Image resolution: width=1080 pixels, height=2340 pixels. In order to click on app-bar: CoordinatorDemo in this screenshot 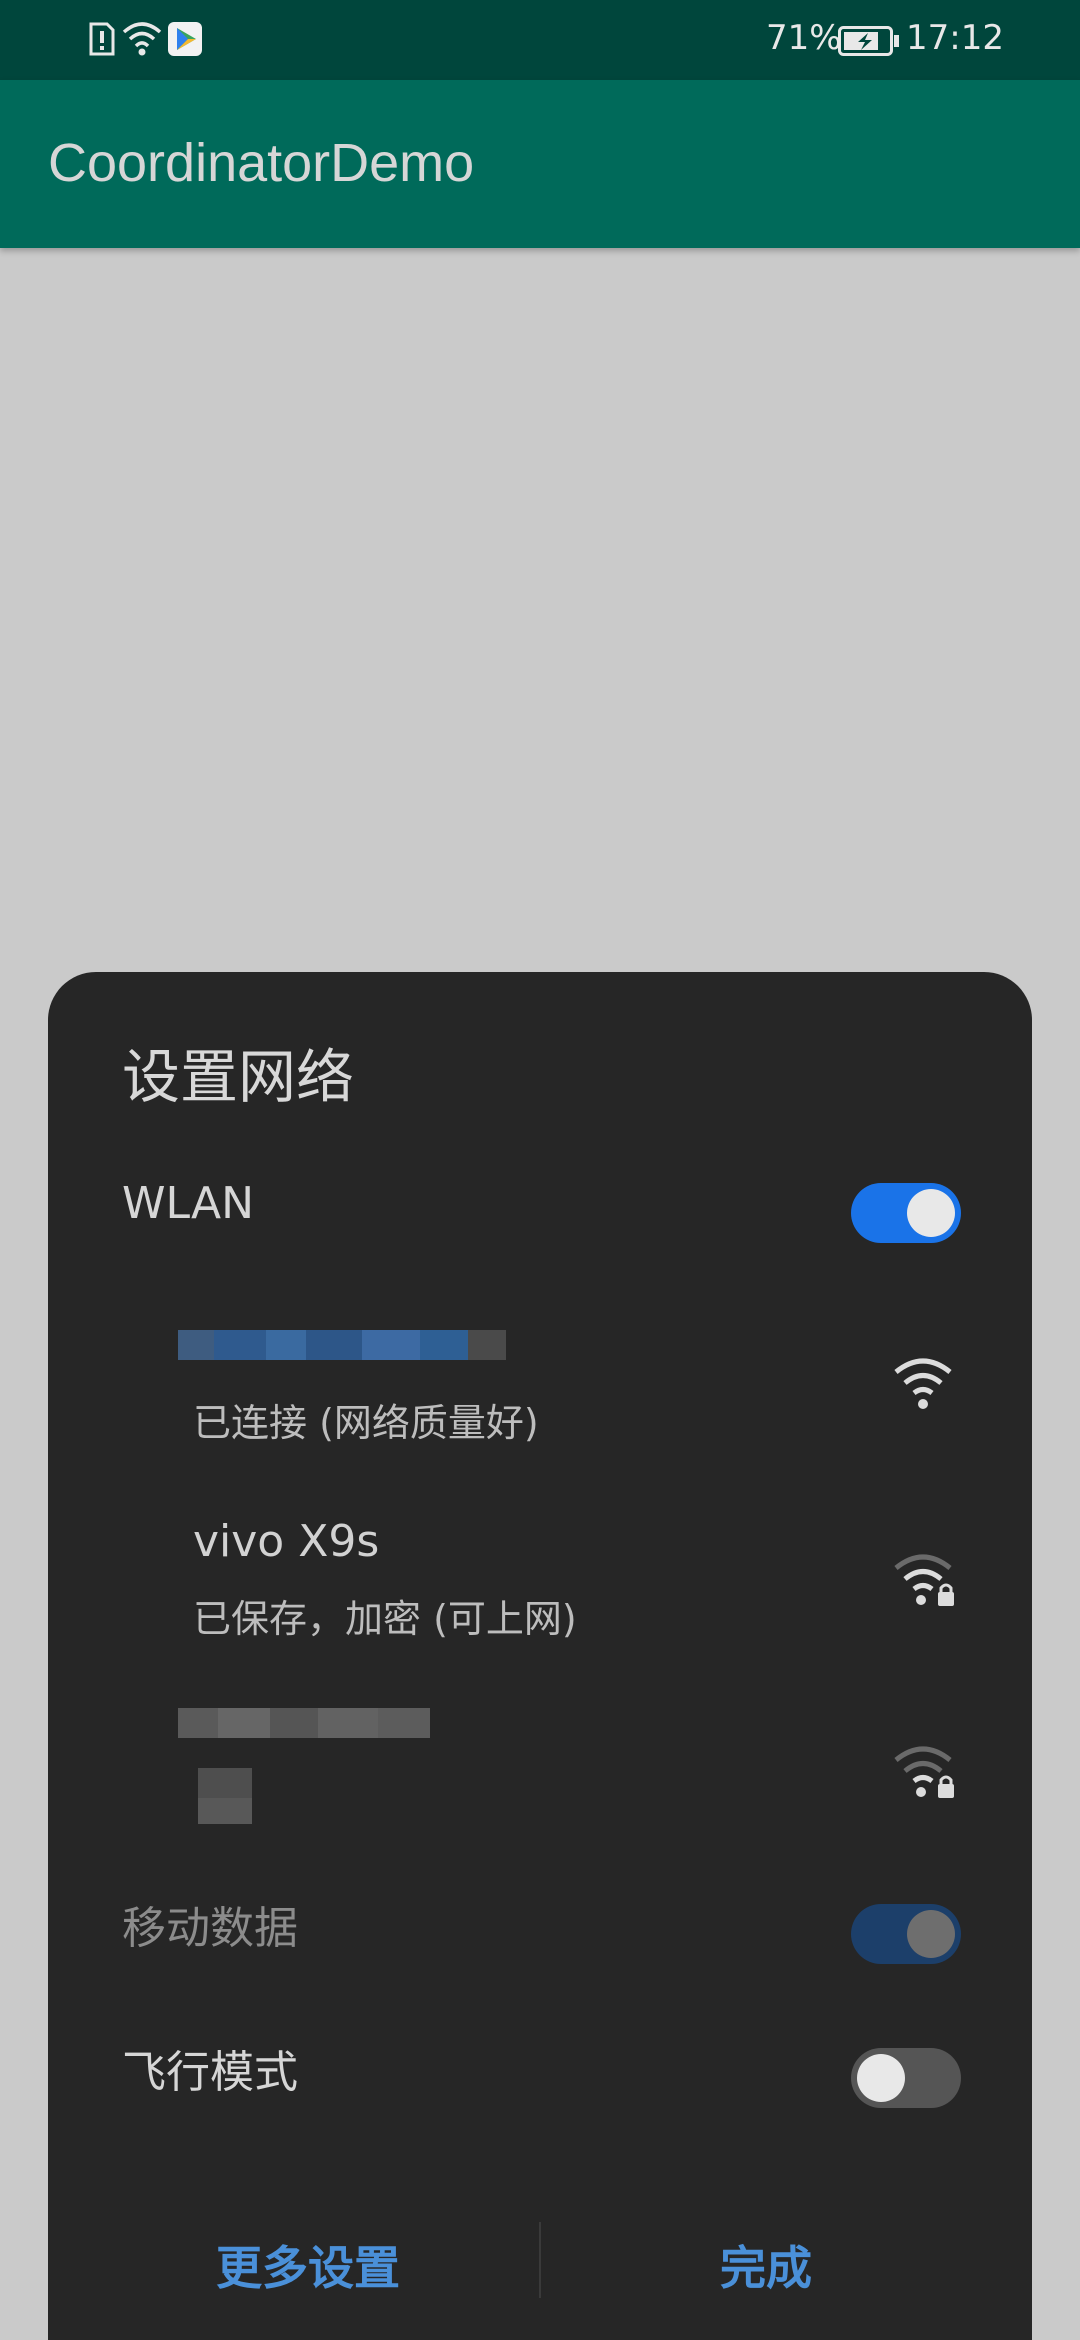, I will do `click(540, 164)`.